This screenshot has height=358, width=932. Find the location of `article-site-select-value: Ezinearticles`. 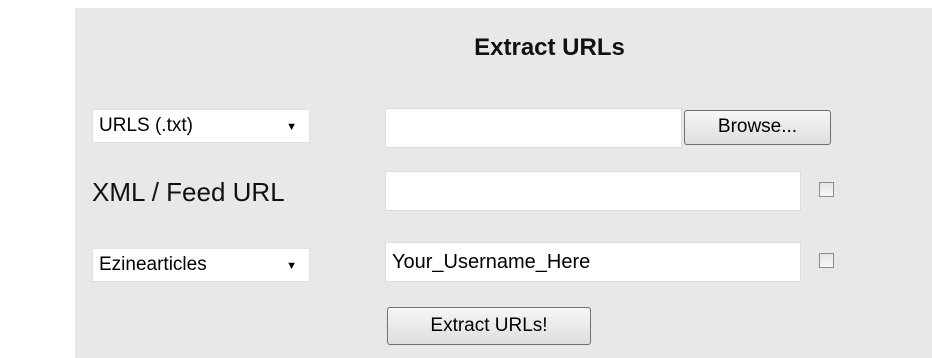

article-site-select-value: Ezinearticles is located at coordinates (153, 264).